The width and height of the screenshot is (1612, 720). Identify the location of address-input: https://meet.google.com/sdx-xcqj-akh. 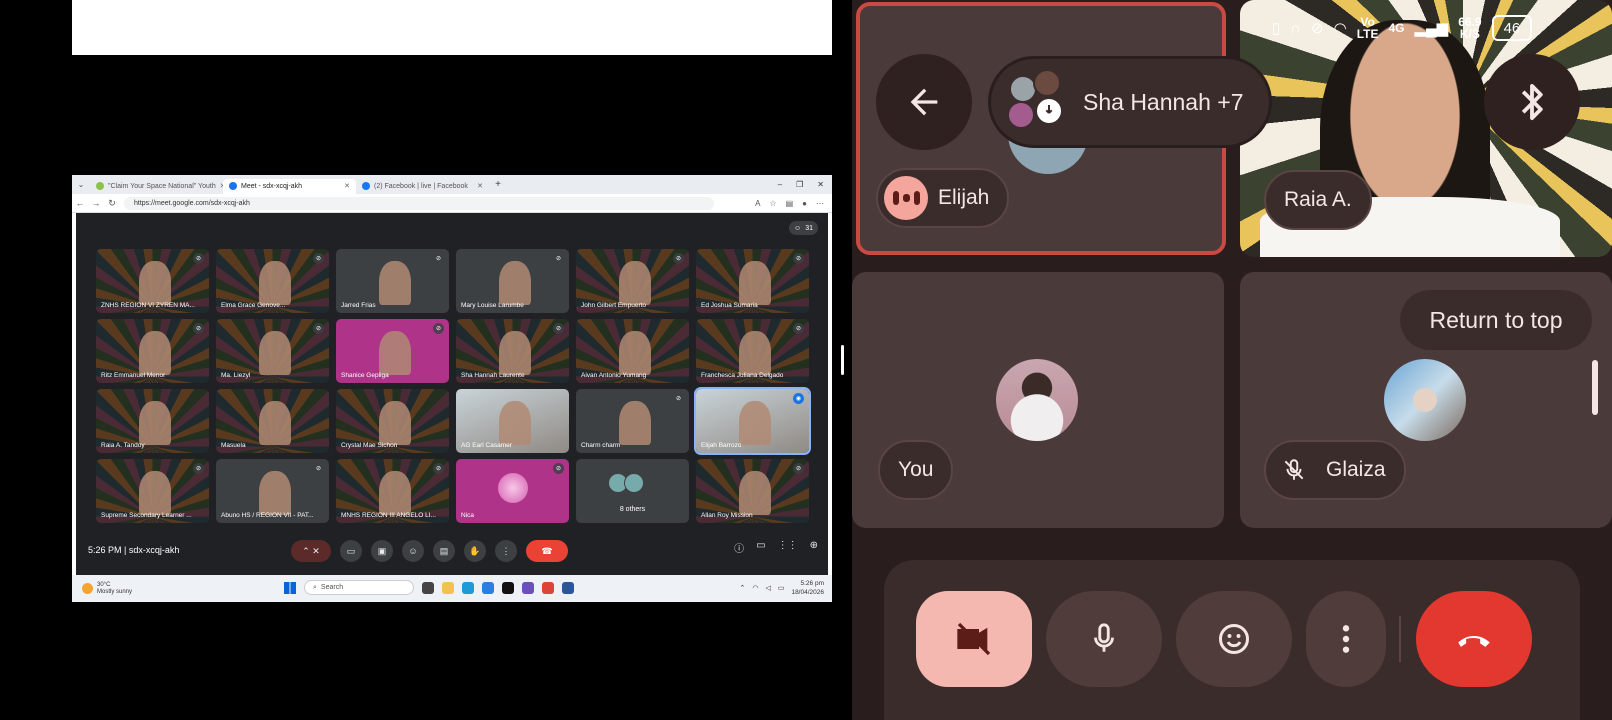
(419, 203).